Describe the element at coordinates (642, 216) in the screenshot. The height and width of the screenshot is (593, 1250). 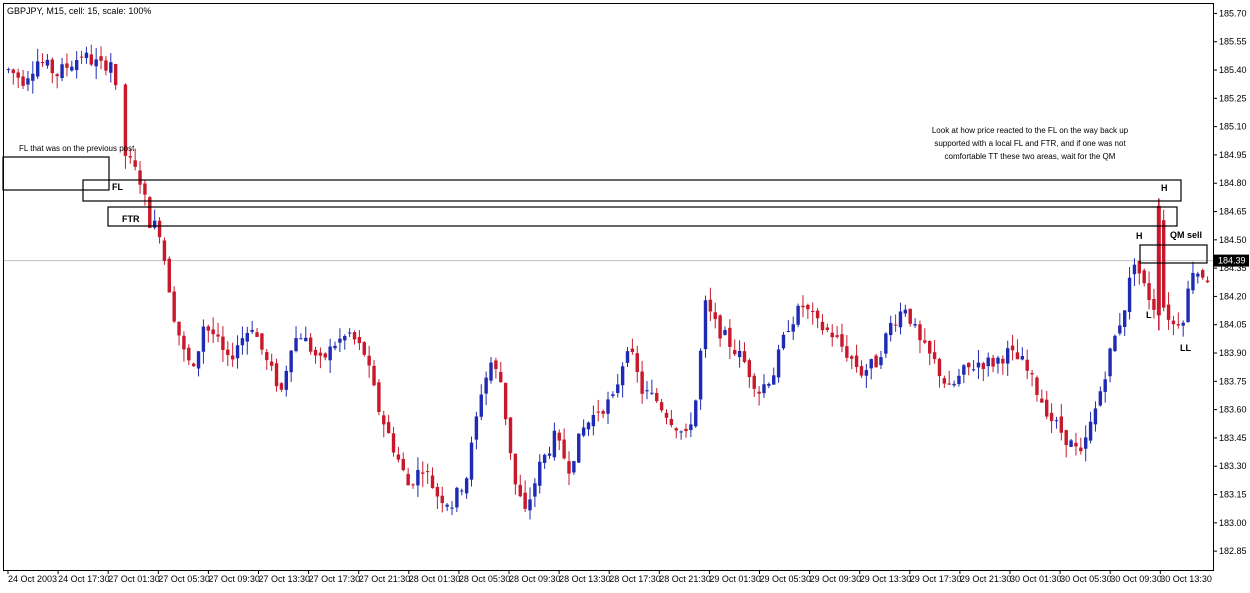
I see `ftr-zone-box` at that location.